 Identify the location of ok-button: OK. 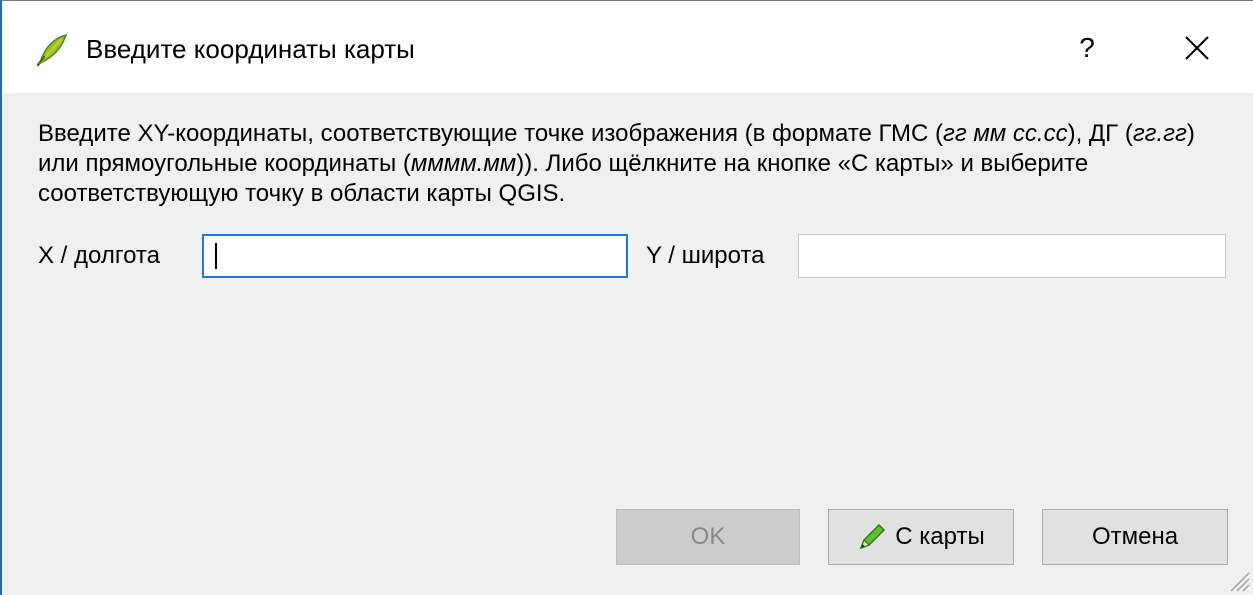
(708, 537).